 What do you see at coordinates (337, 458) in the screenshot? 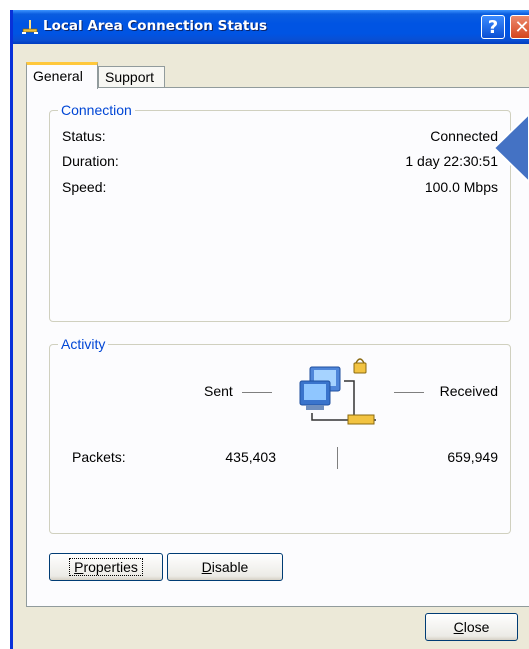
I see `packets-divider` at bounding box center [337, 458].